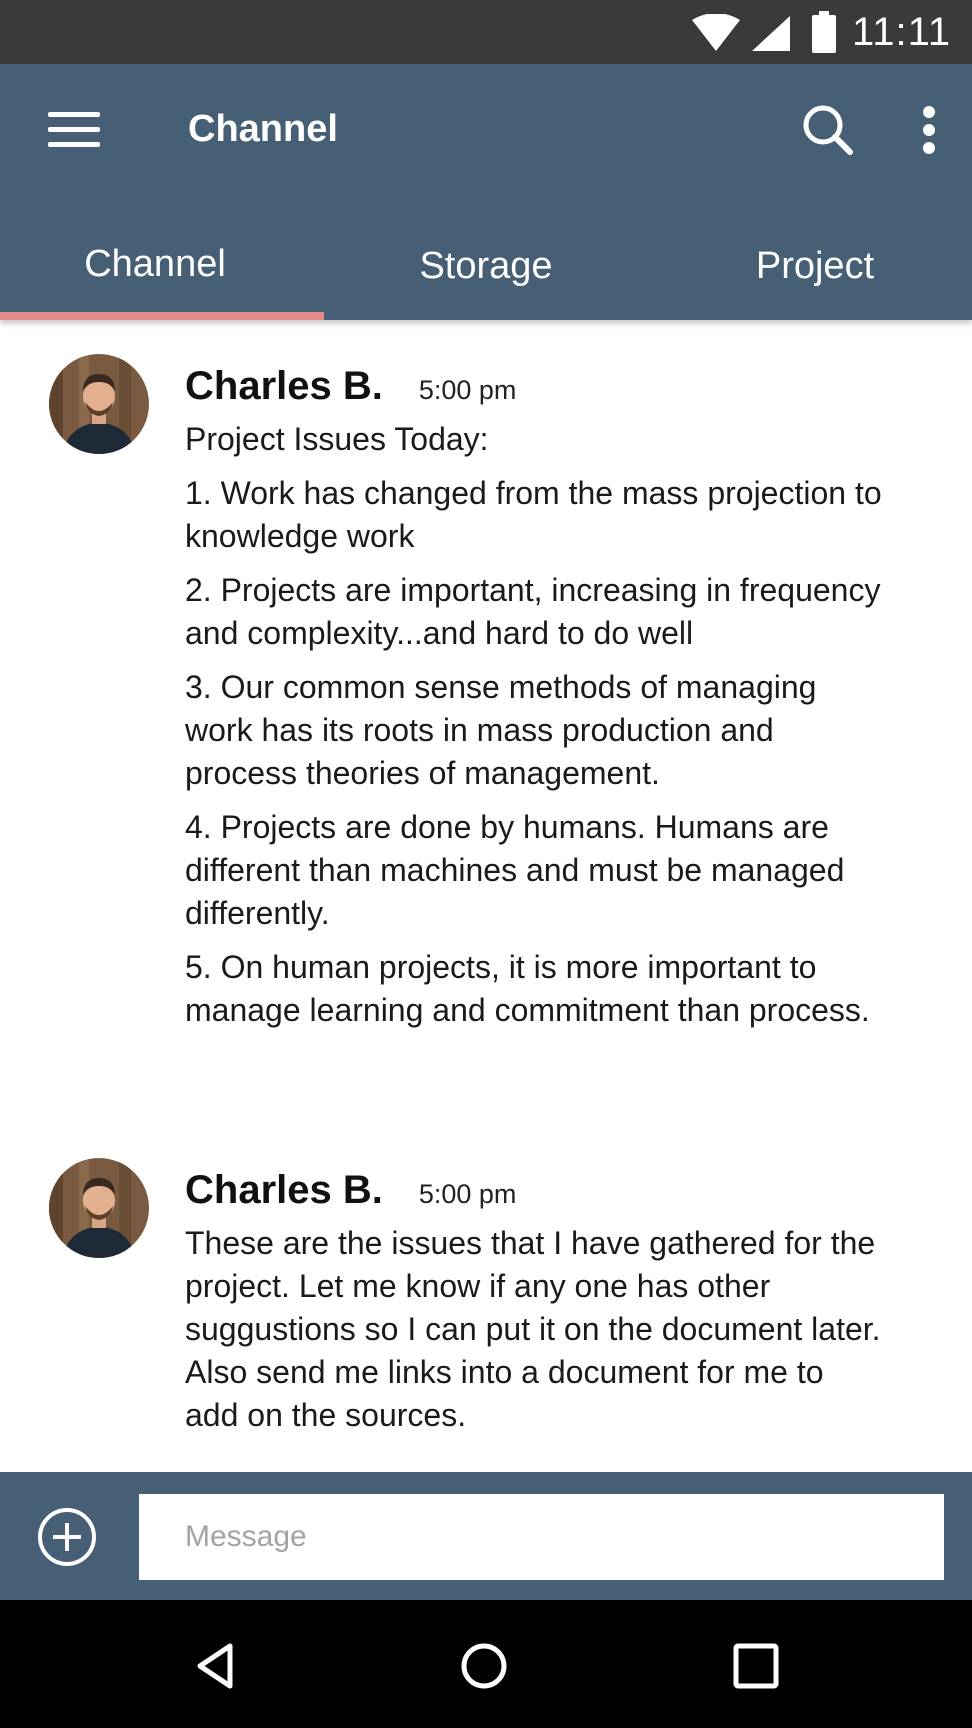 This screenshot has height=1728, width=972. Describe the element at coordinates (67, 1537) in the screenshot. I see `add-circle-icon` at that location.